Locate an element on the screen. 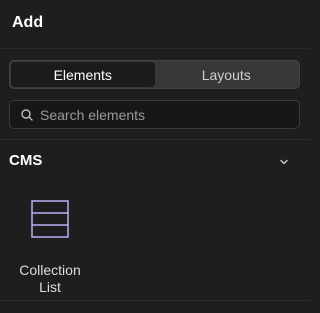  search-box is located at coordinates (154, 114).